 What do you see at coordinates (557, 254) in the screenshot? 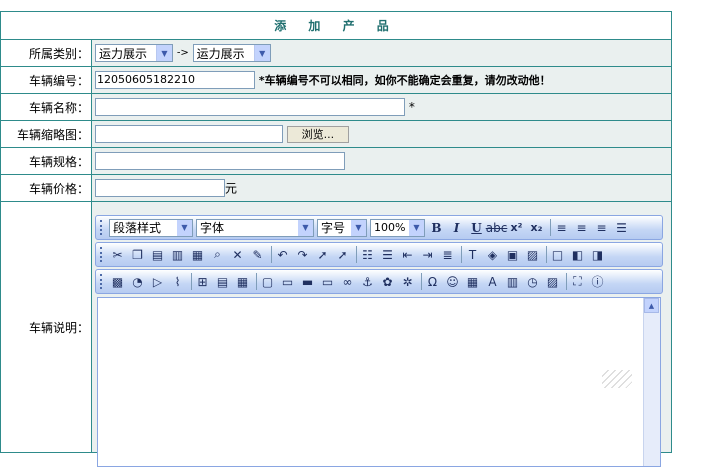
I see `flash-icon: □` at bounding box center [557, 254].